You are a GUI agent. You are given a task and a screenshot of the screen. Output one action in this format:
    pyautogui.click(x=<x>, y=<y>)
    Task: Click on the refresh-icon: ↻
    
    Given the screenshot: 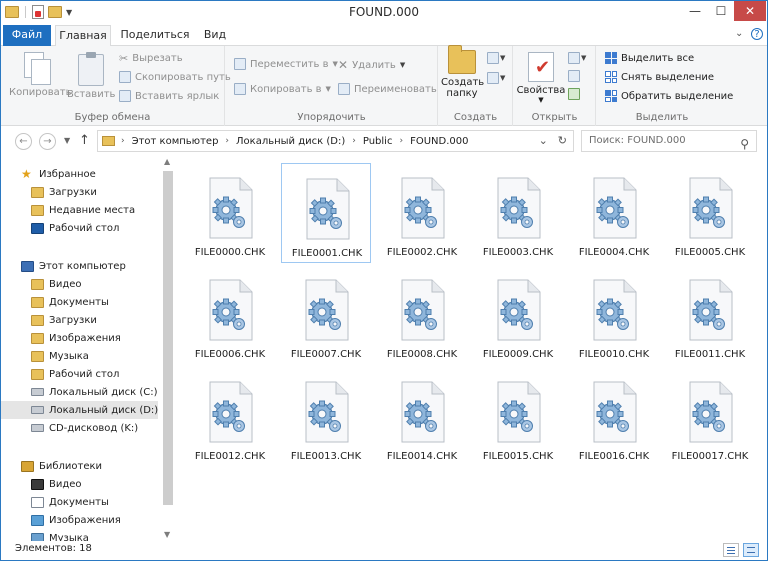 What is the action you would take?
    pyautogui.click(x=562, y=140)
    